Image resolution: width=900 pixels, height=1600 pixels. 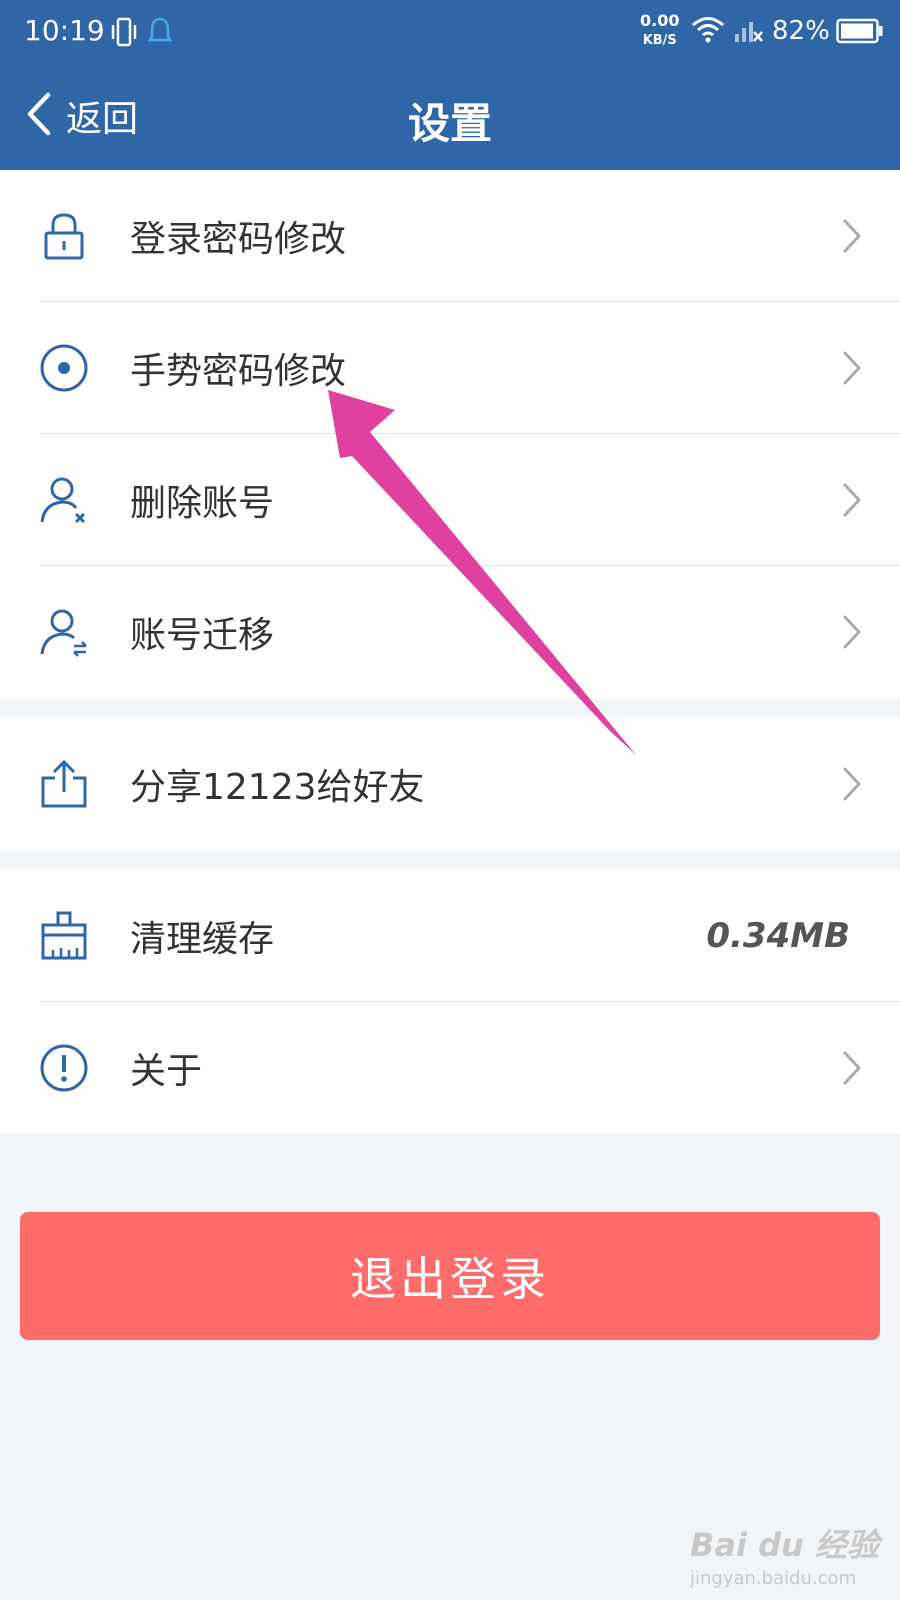 What do you see at coordinates (450, 32) in the screenshot?
I see `status-bar: 10:19 0.00 KB/S 82%` at bounding box center [450, 32].